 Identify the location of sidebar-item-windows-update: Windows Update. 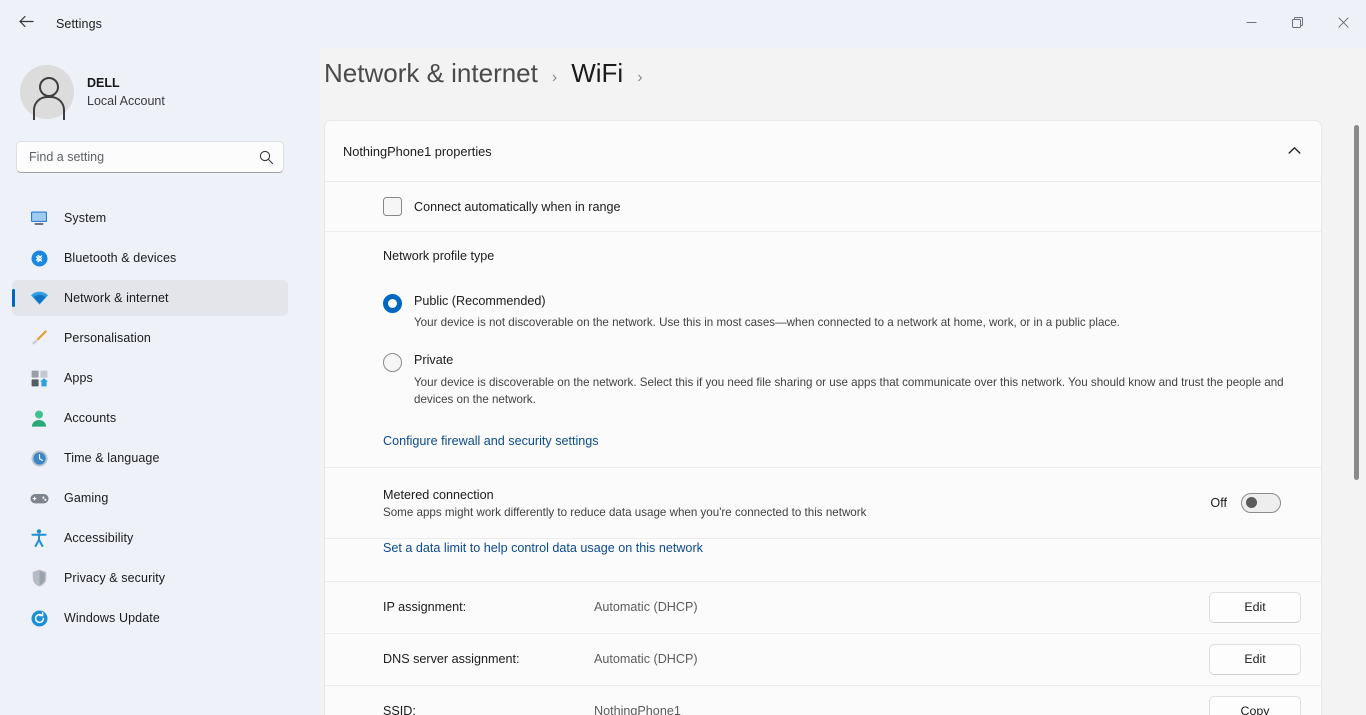
(150, 618).